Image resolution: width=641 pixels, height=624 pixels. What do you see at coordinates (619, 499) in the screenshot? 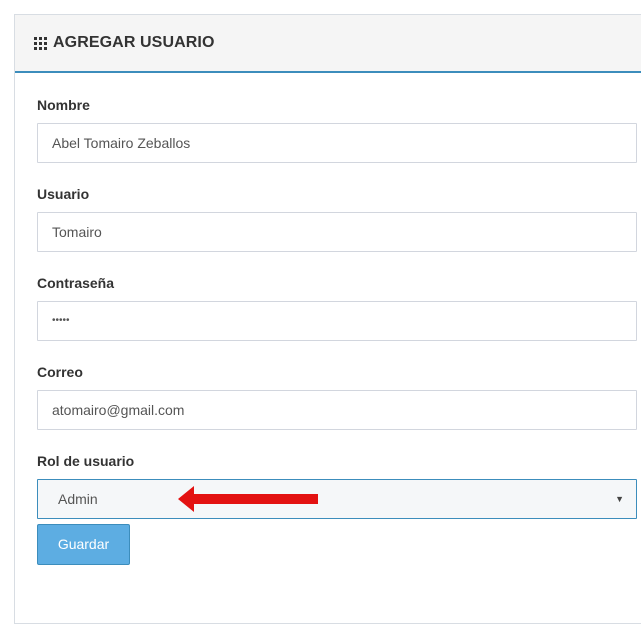
I see `chevron-down-icon: ▼` at bounding box center [619, 499].